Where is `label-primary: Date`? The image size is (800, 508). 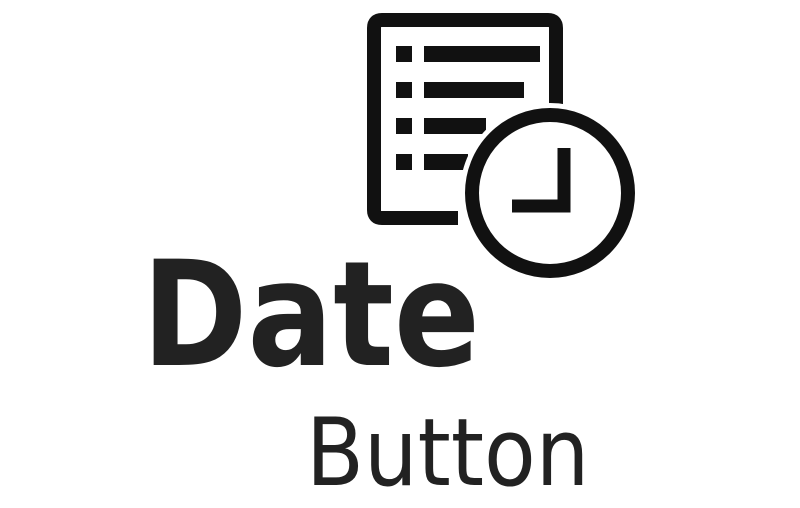
label-primary: Date is located at coordinates (311, 315).